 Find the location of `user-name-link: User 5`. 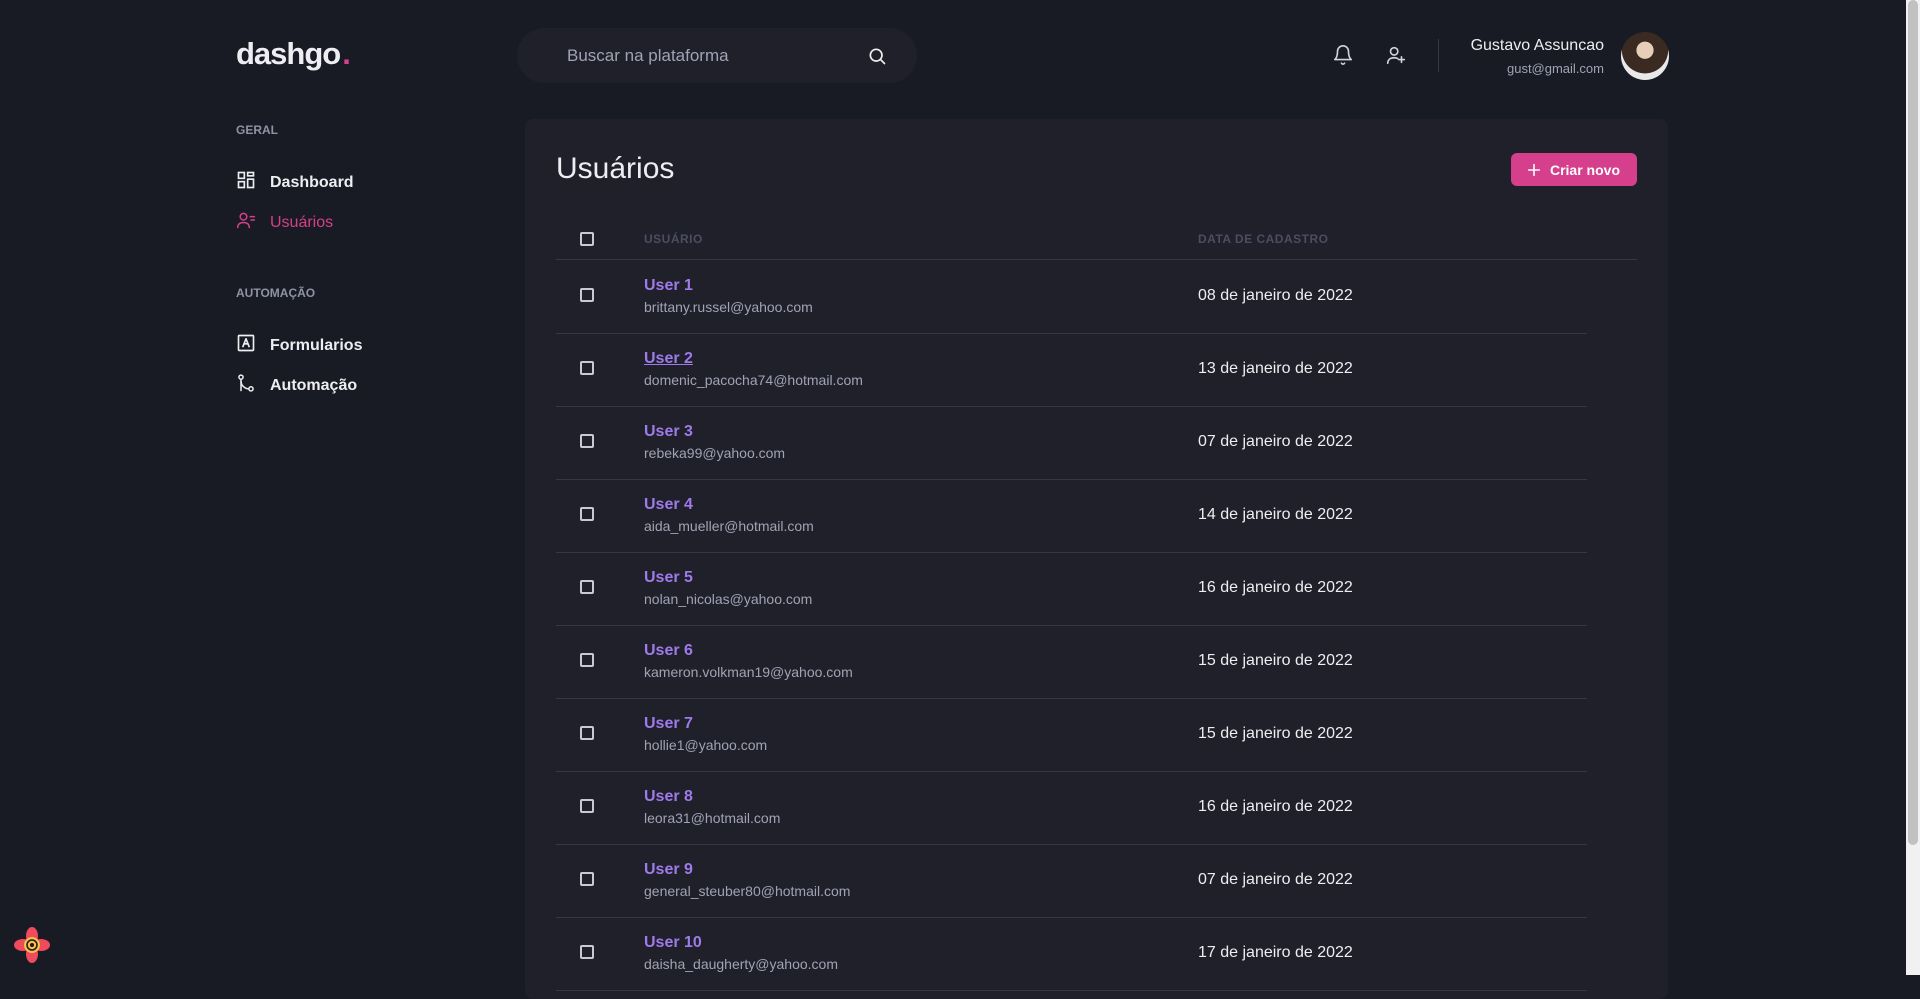

user-name-link: User 5 is located at coordinates (668, 578).